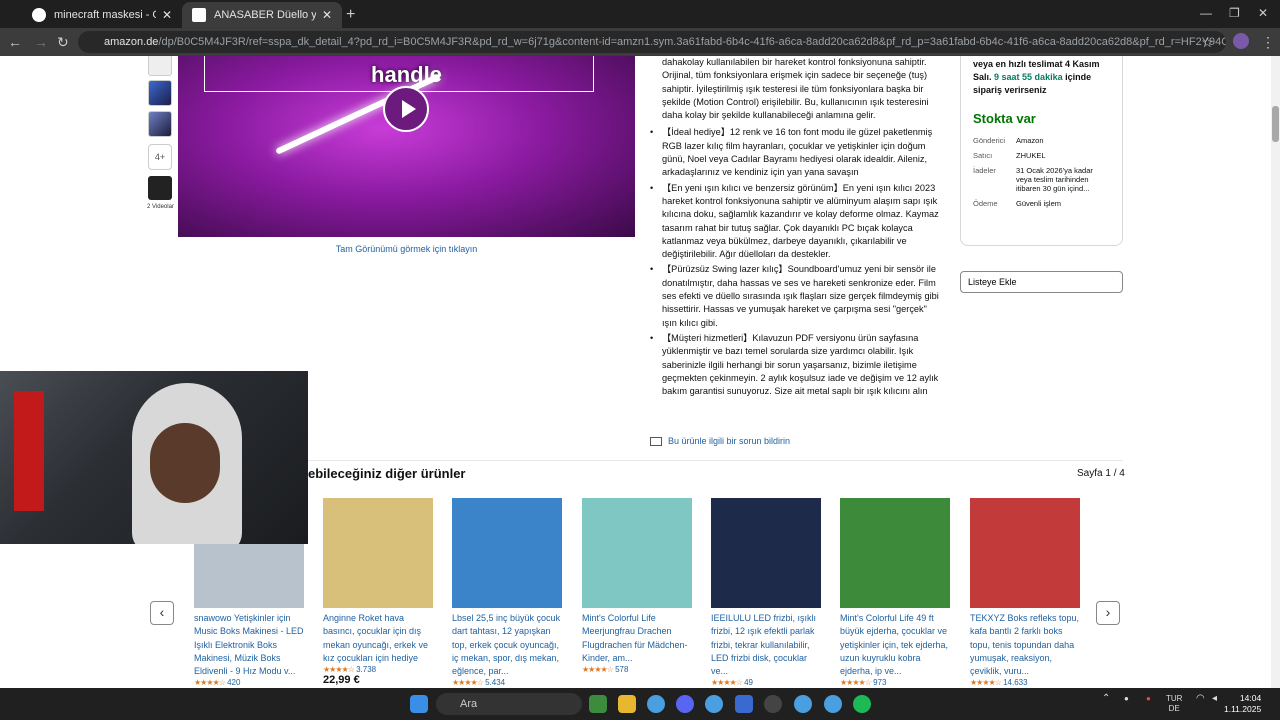  Describe the element at coordinates (862, 704) in the screenshot. I see `spotify-icon` at that location.